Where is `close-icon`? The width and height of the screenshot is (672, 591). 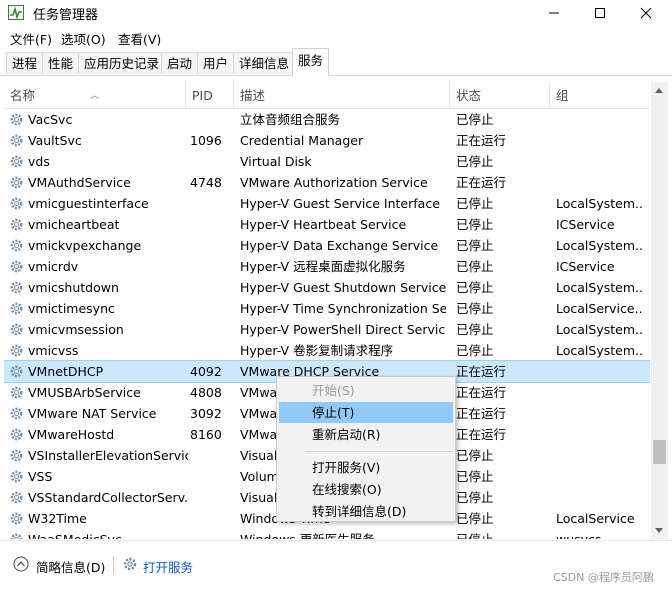 close-icon is located at coordinates (646, 13).